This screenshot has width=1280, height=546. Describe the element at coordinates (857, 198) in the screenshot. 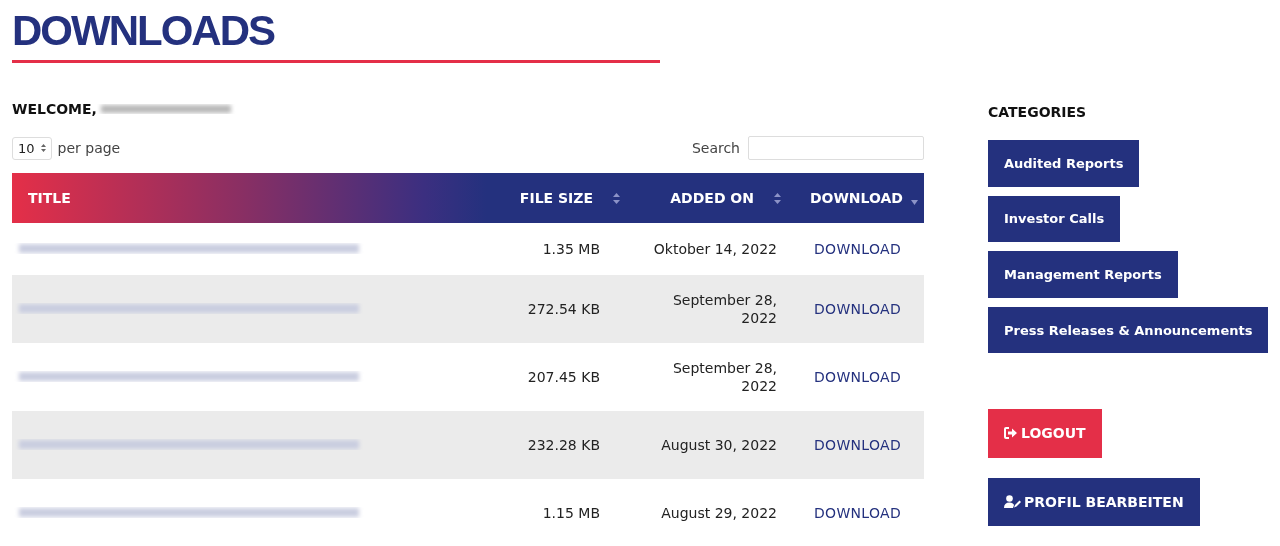

I see `column-header: DOWNLOAD` at that location.